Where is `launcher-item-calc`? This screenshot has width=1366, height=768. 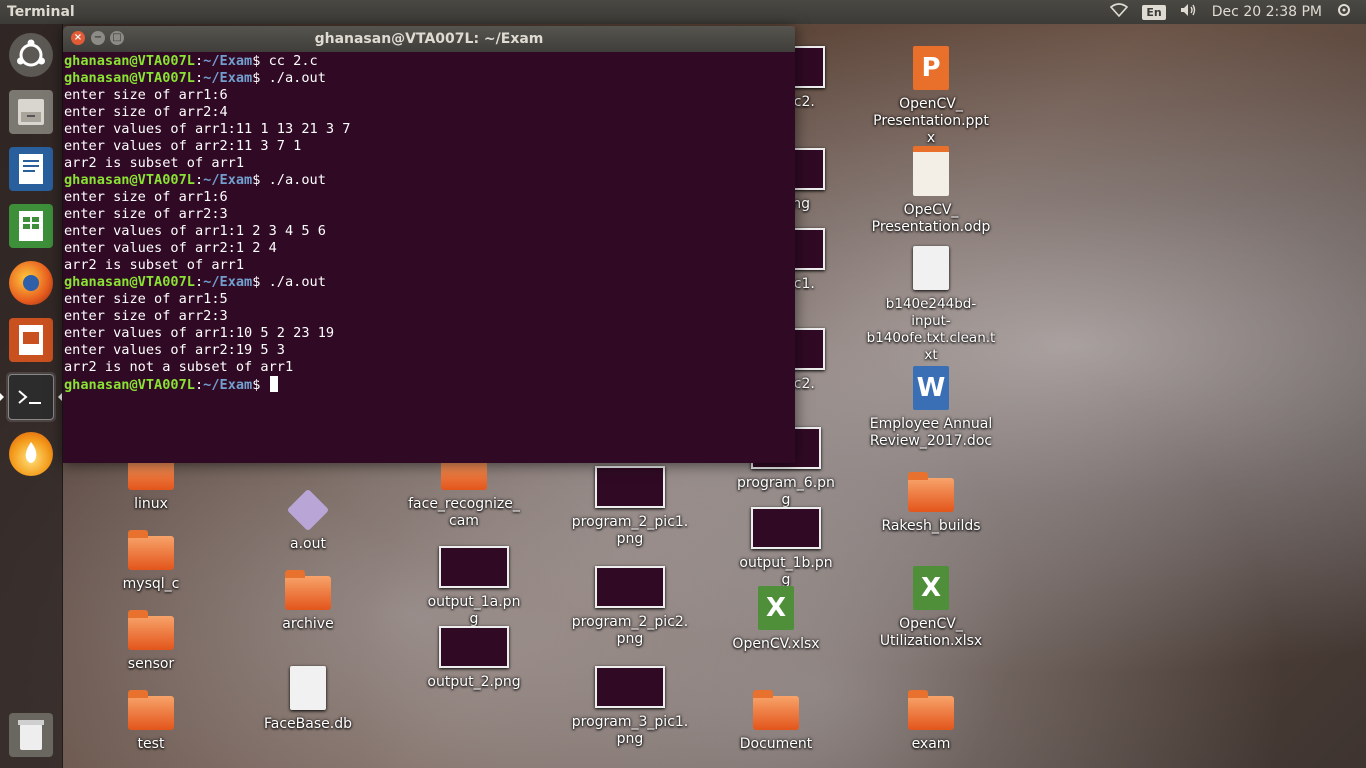 launcher-item-calc is located at coordinates (31, 226).